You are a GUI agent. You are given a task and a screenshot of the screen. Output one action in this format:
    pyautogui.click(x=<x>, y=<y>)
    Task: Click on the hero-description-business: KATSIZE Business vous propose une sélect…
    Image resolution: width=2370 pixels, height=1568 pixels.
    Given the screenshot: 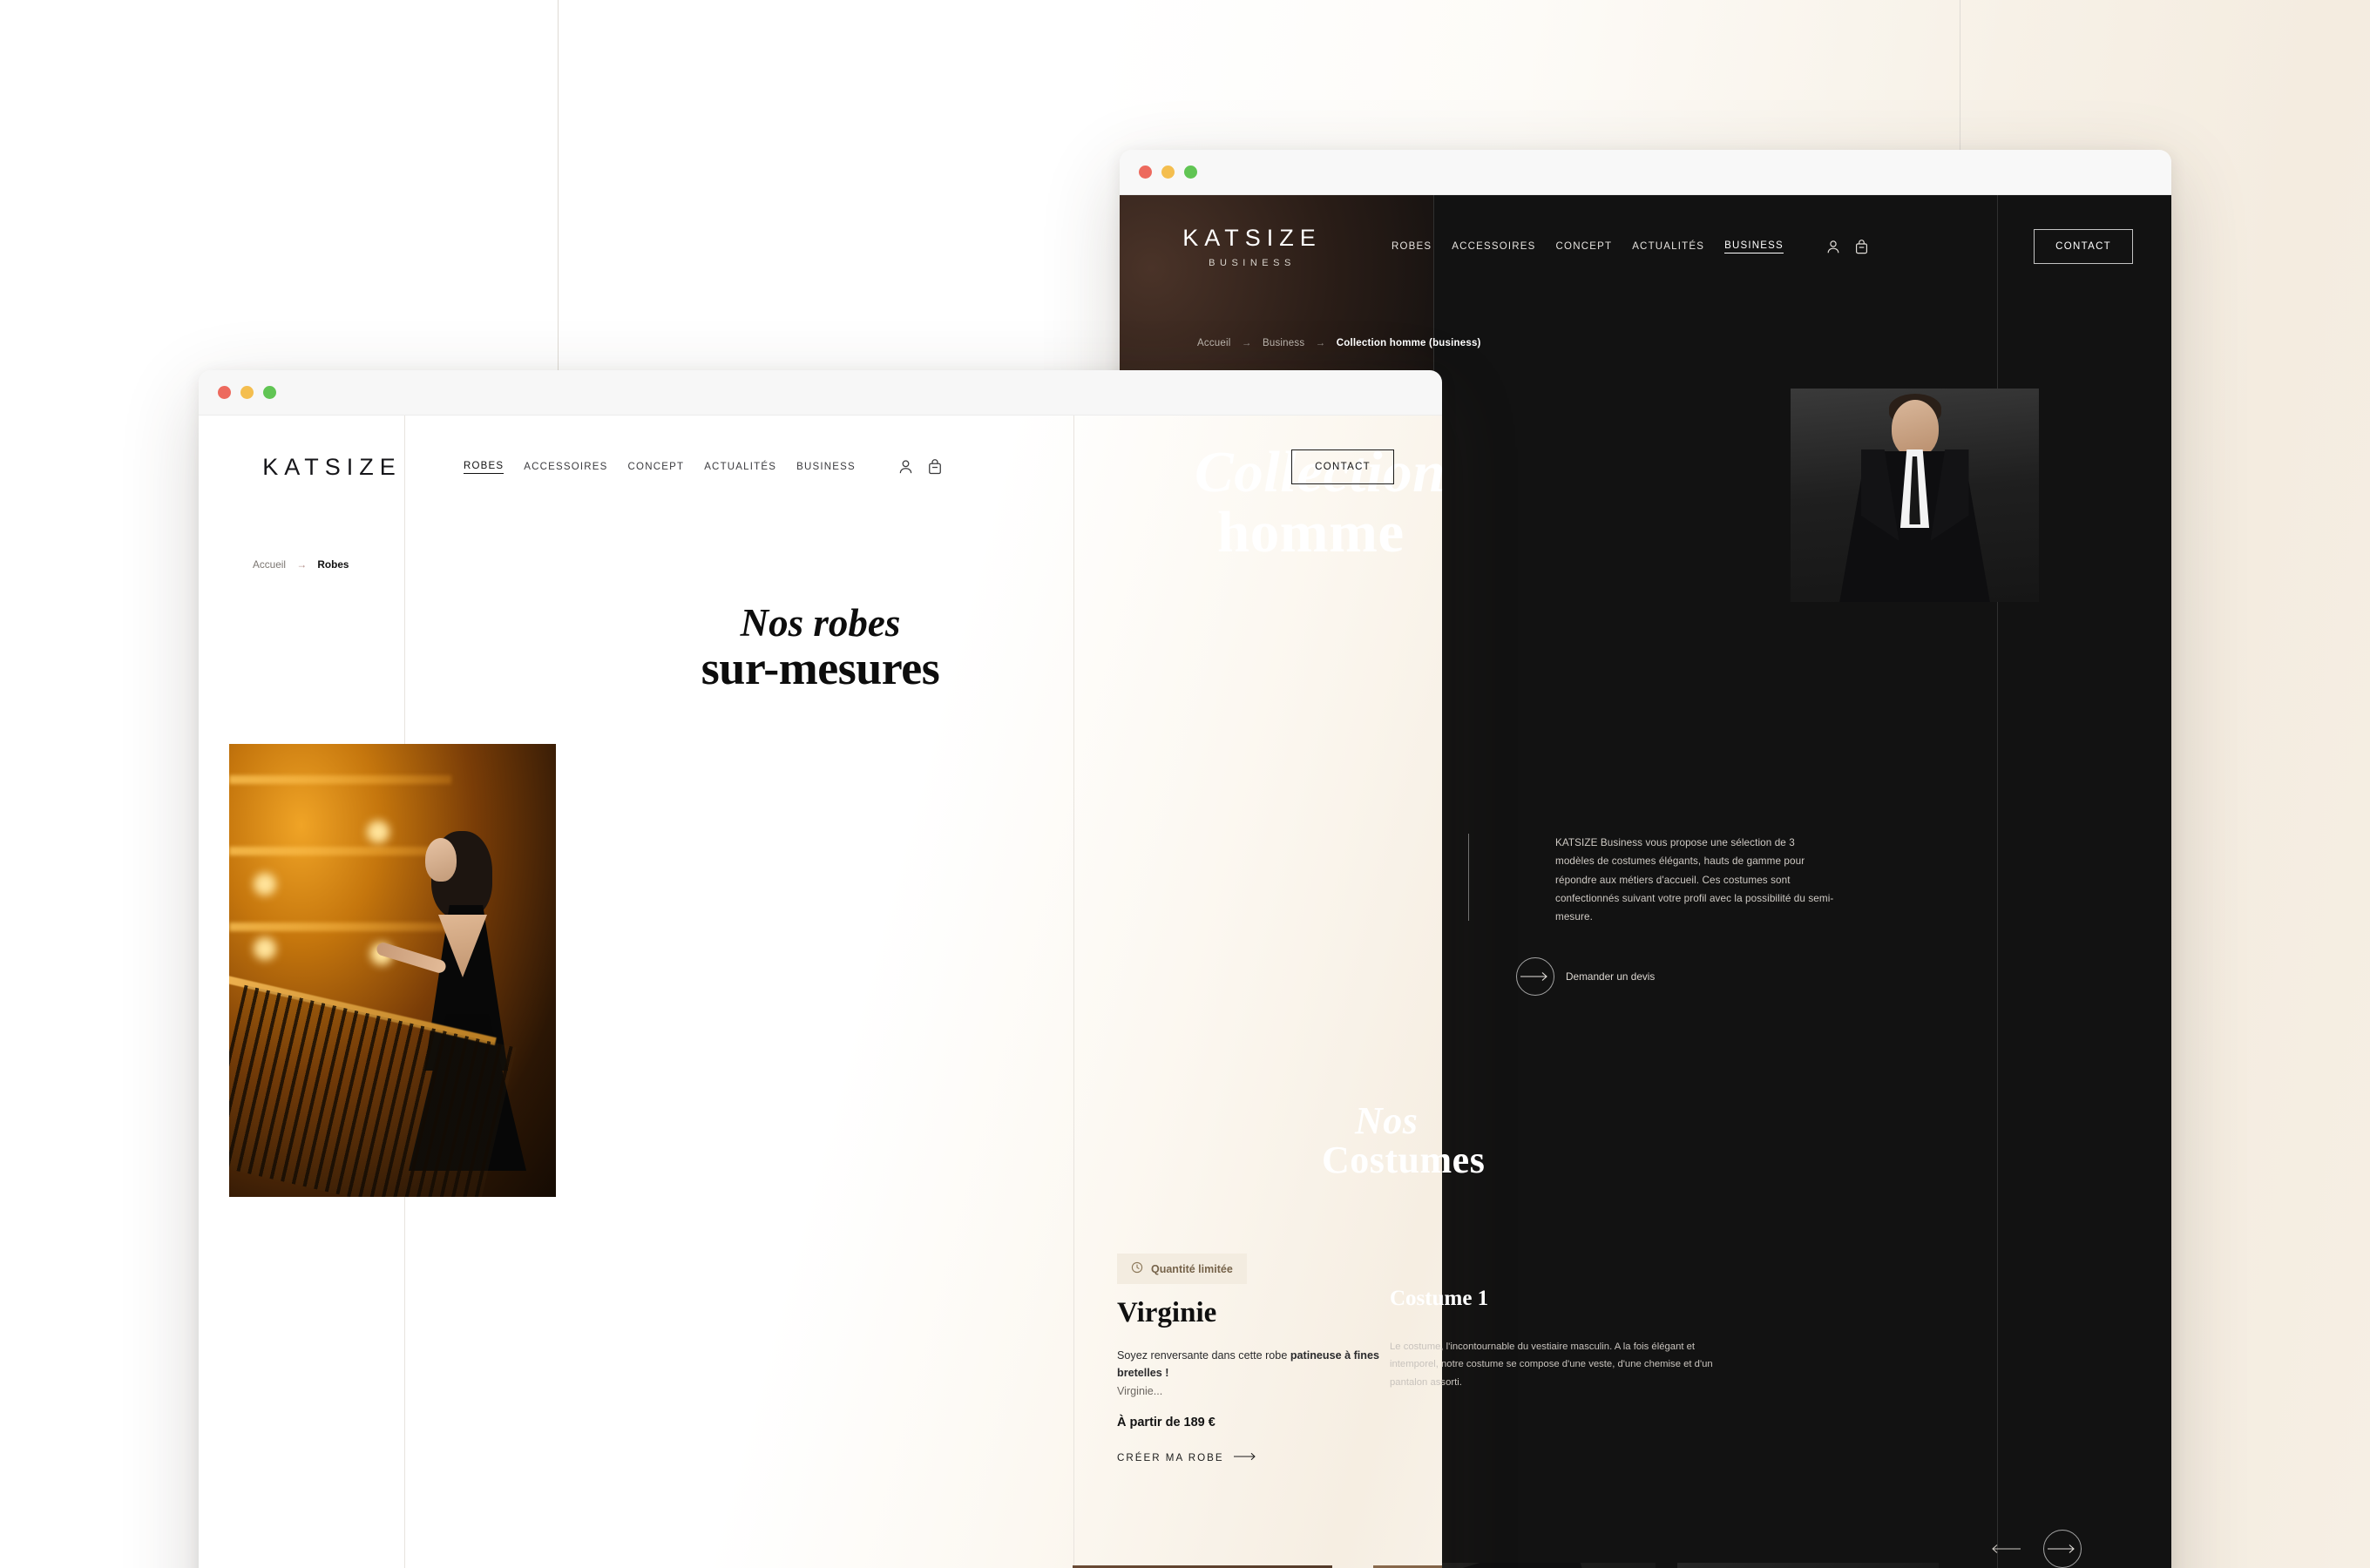 What is the action you would take?
    pyautogui.click(x=1694, y=880)
    